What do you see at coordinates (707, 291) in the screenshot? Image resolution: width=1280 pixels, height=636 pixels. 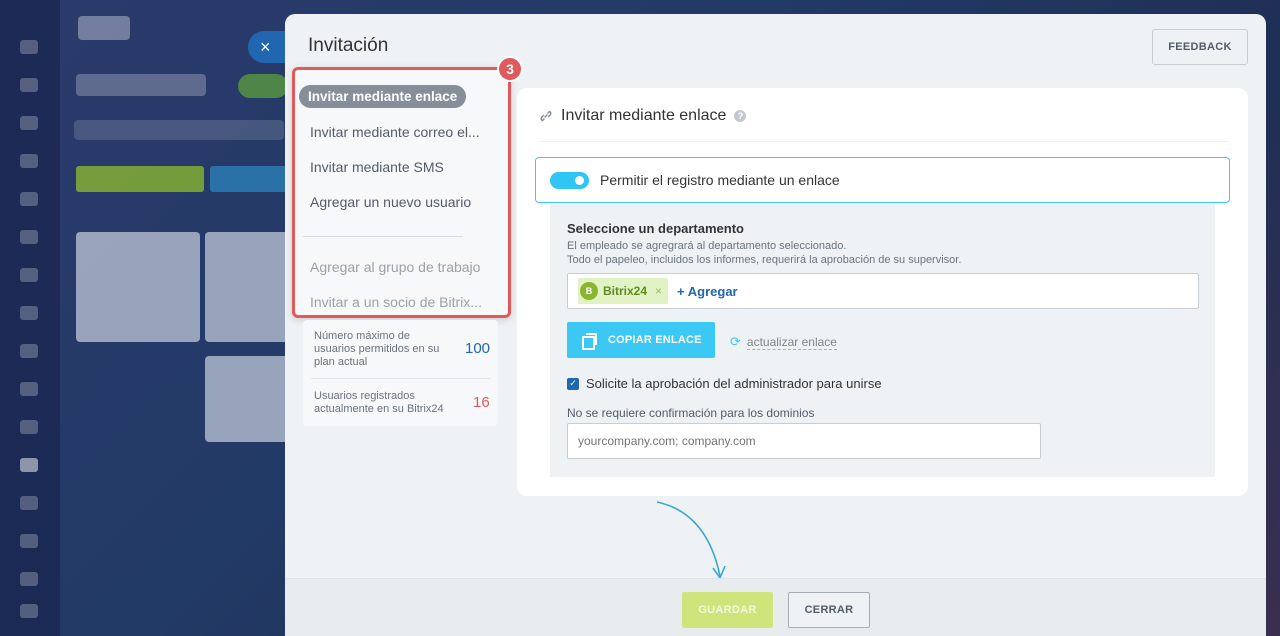 I see `add-department-link: + Agregar` at bounding box center [707, 291].